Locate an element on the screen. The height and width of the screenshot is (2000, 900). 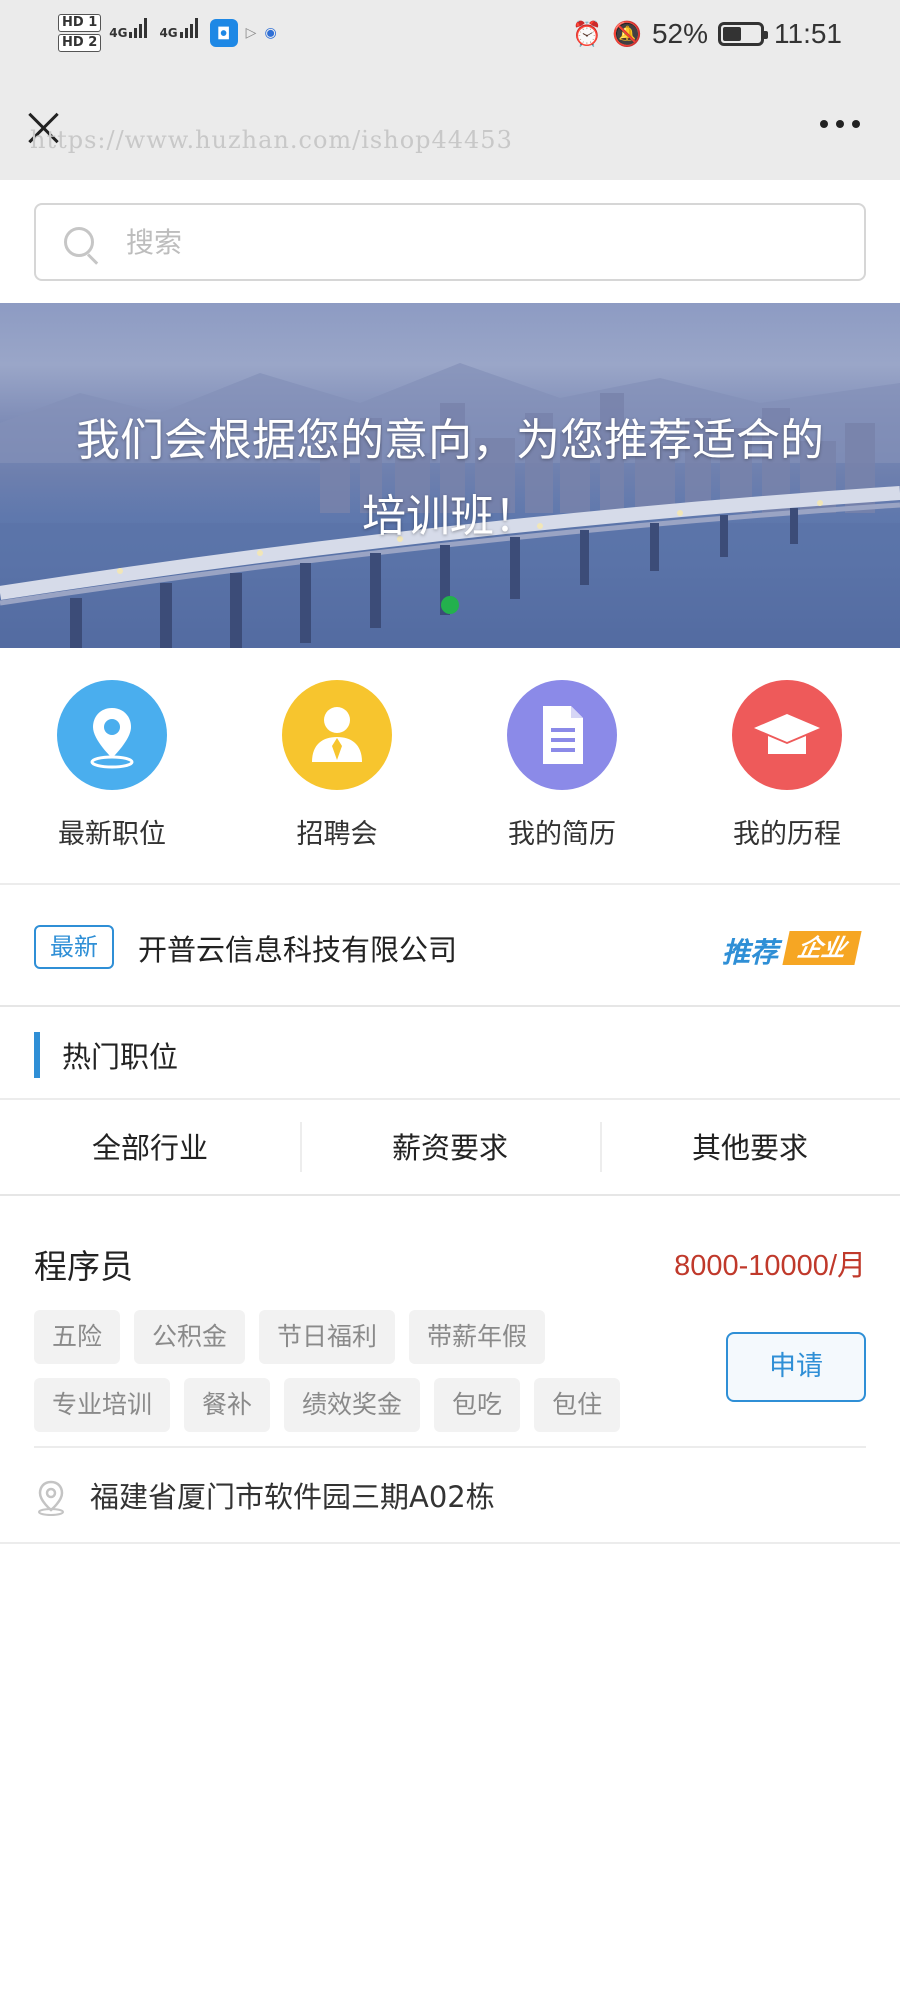
location-icon is located at coordinates (51, 1498).